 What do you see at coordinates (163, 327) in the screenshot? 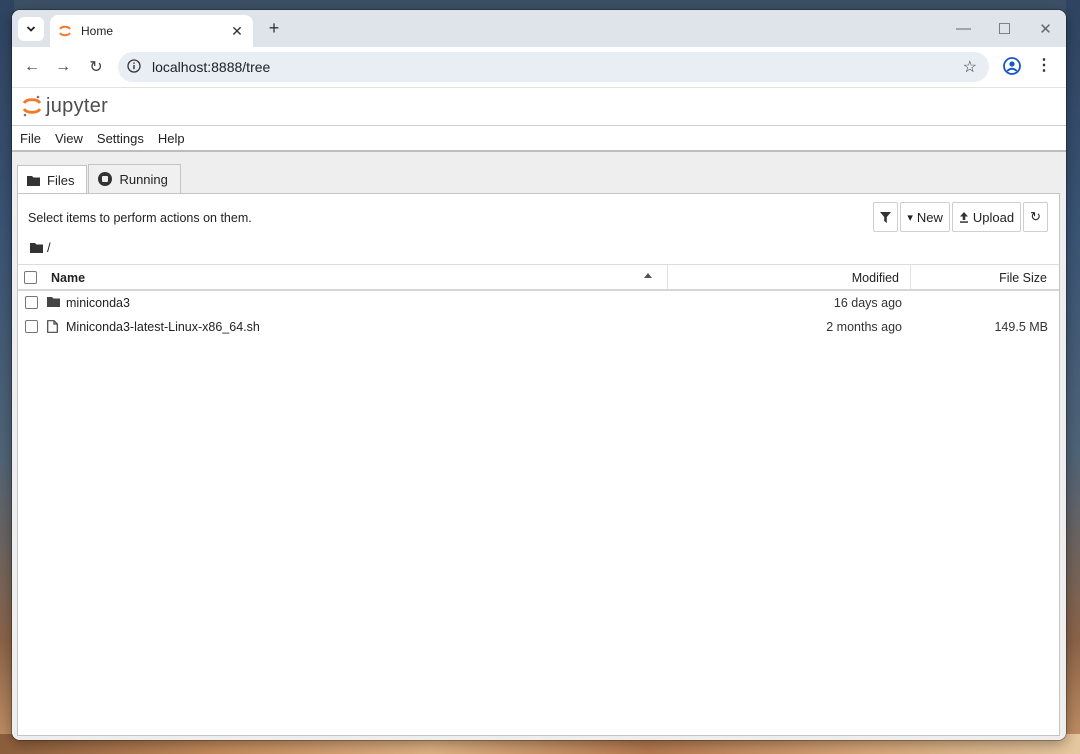
I see `file-name: Miniconda3-latest-Linux-x86_64.sh` at bounding box center [163, 327].